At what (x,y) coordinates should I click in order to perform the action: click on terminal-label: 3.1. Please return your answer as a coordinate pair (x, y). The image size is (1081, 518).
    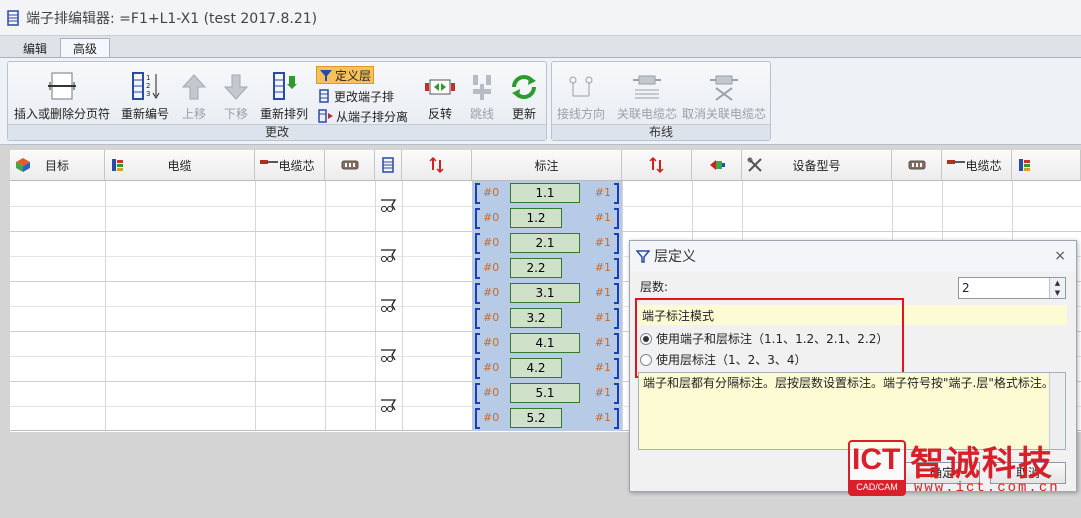
    Looking at the image, I should click on (545, 293).